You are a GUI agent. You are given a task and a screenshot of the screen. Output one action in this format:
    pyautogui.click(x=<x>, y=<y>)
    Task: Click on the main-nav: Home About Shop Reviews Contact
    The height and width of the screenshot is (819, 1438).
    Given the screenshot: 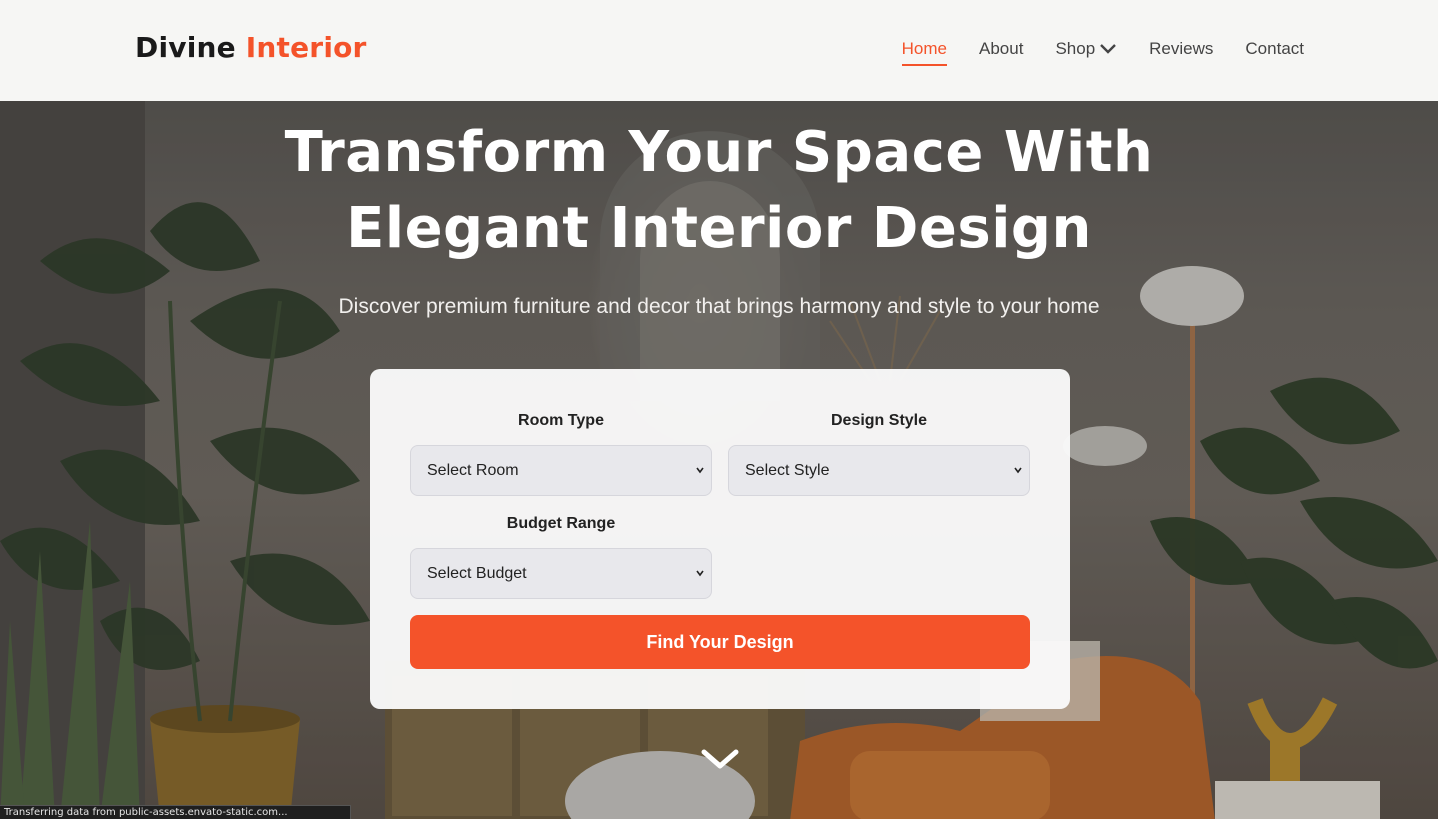 What is the action you would take?
    pyautogui.click(x=1087, y=52)
    